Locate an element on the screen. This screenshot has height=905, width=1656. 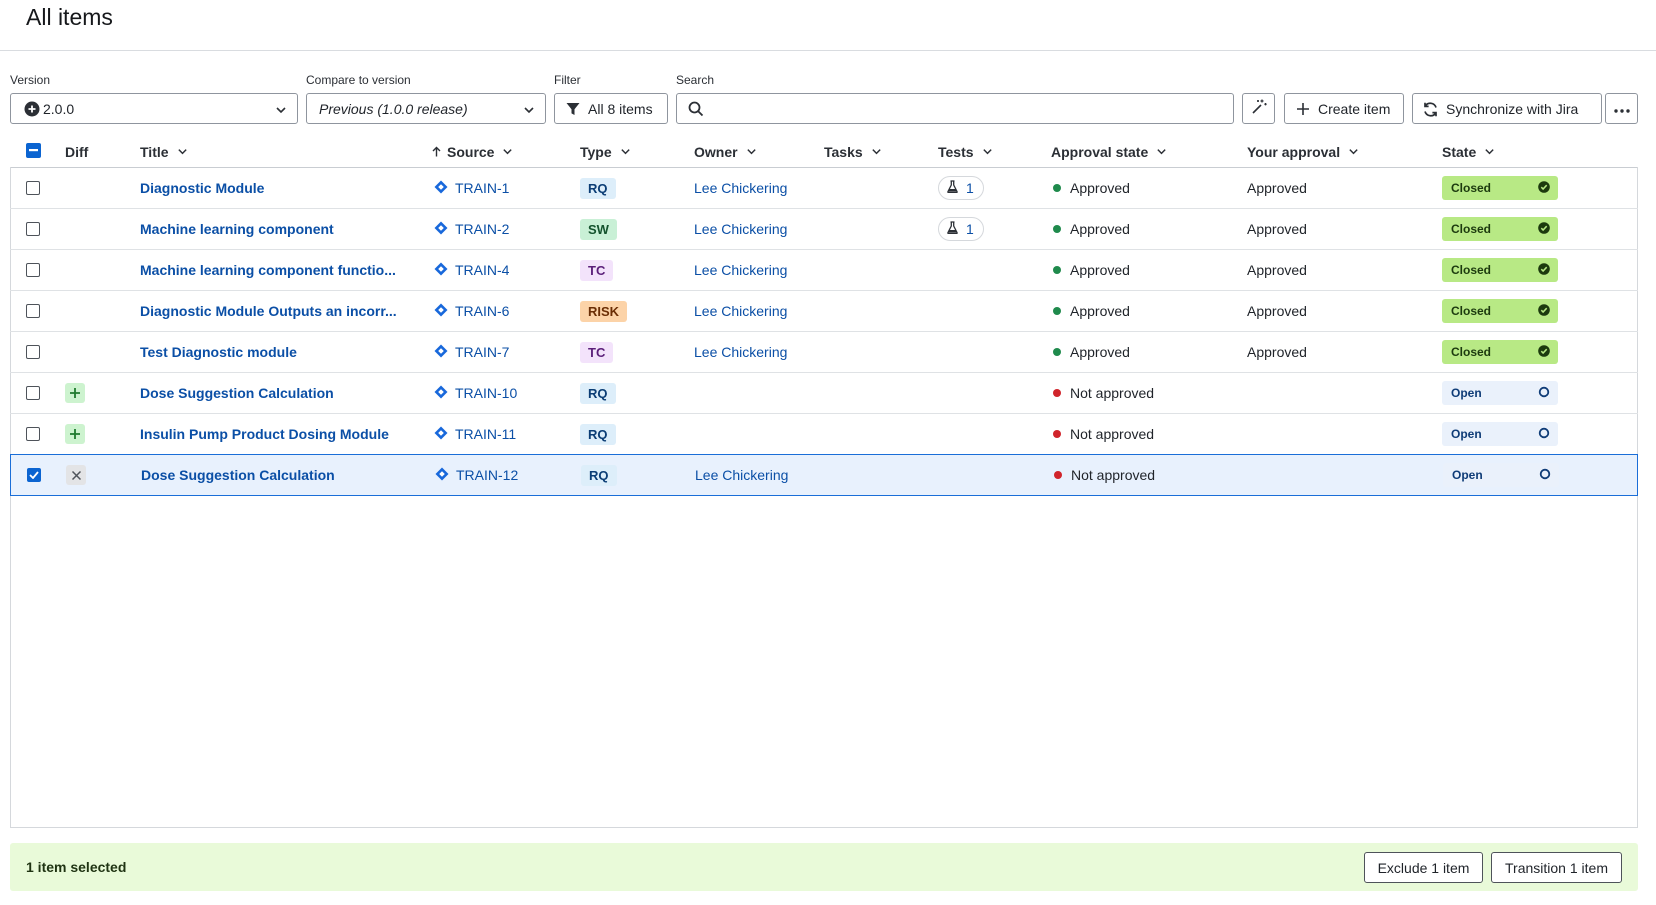
compare-version-select: Previous (1.0.0 release) is located at coordinates (426, 108).